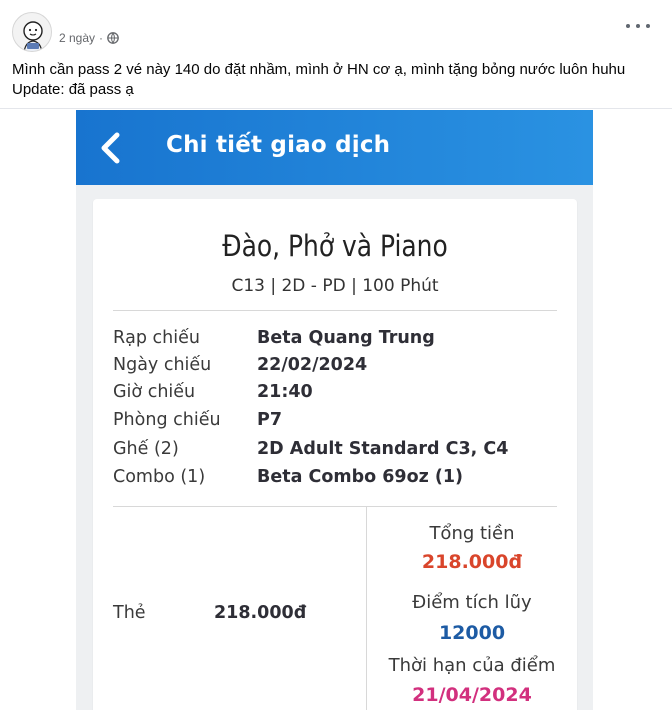 The height and width of the screenshot is (710, 672). What do you see at coordinates (77, 38) in the screenshot?
I see `post-time: 2 ngày` at bounding box center [77, 38].